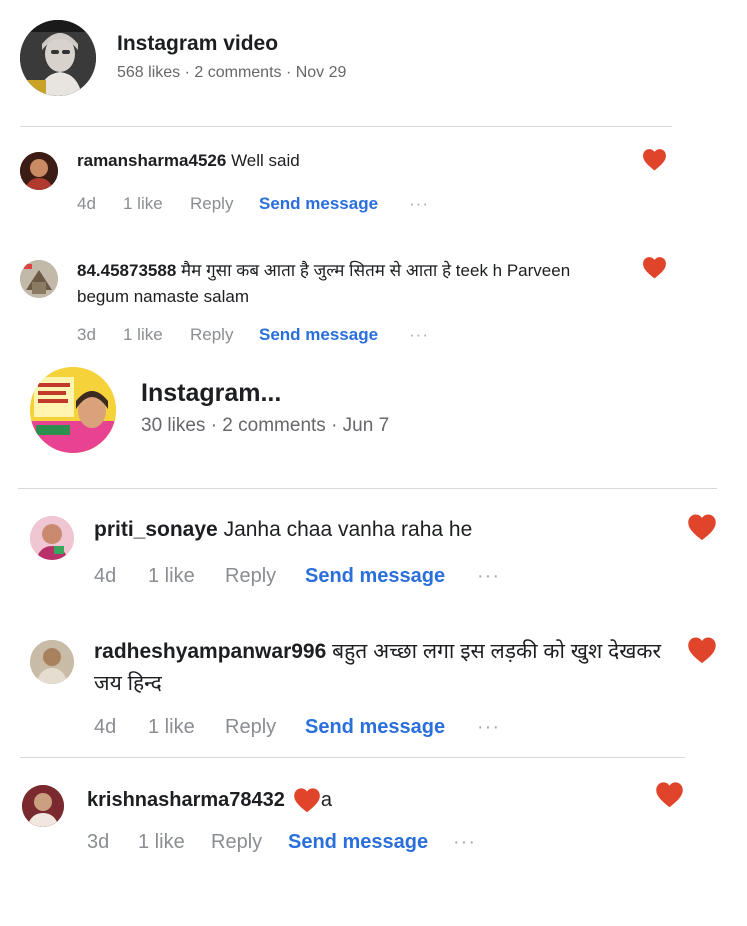 Image resolution: width=747 pixels, height=926 pixels. Describe the element at coordinates (151, 160) in the screenshot. I see `comment-username: ramansharma4526` at that location.